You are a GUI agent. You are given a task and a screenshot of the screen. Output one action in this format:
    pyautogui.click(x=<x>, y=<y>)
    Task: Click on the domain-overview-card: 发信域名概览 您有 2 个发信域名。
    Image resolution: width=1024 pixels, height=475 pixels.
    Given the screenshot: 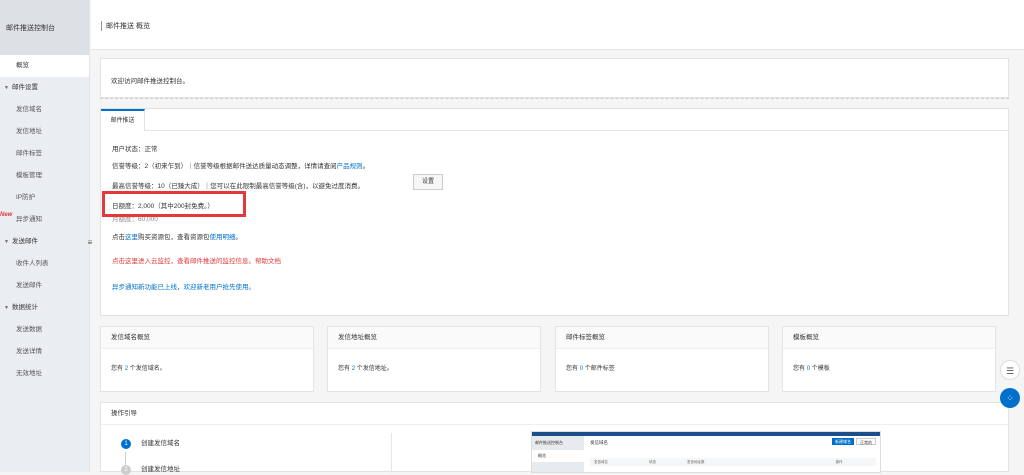 What is the action you would take?
    pyautogui.click(x=207, y=359)
    